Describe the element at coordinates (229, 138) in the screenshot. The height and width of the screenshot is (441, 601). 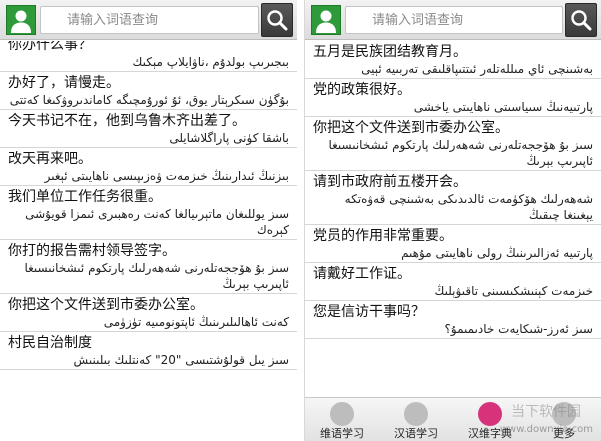
I see `uyghur-text: باشقا كۈنى پاراگلاشايلى` at that location.